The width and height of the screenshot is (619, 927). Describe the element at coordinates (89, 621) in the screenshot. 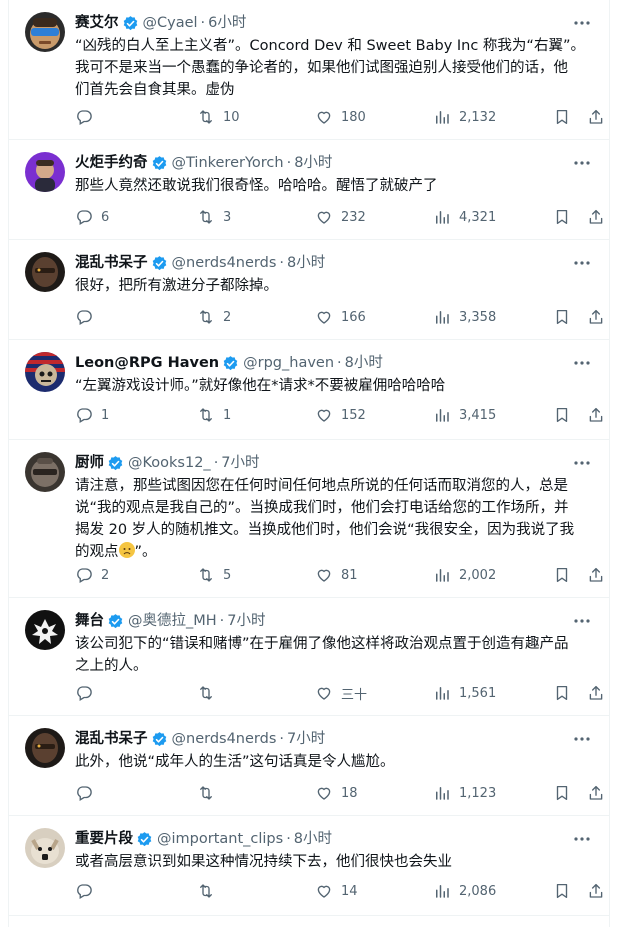

I see `display-name: 舞台` at that location.